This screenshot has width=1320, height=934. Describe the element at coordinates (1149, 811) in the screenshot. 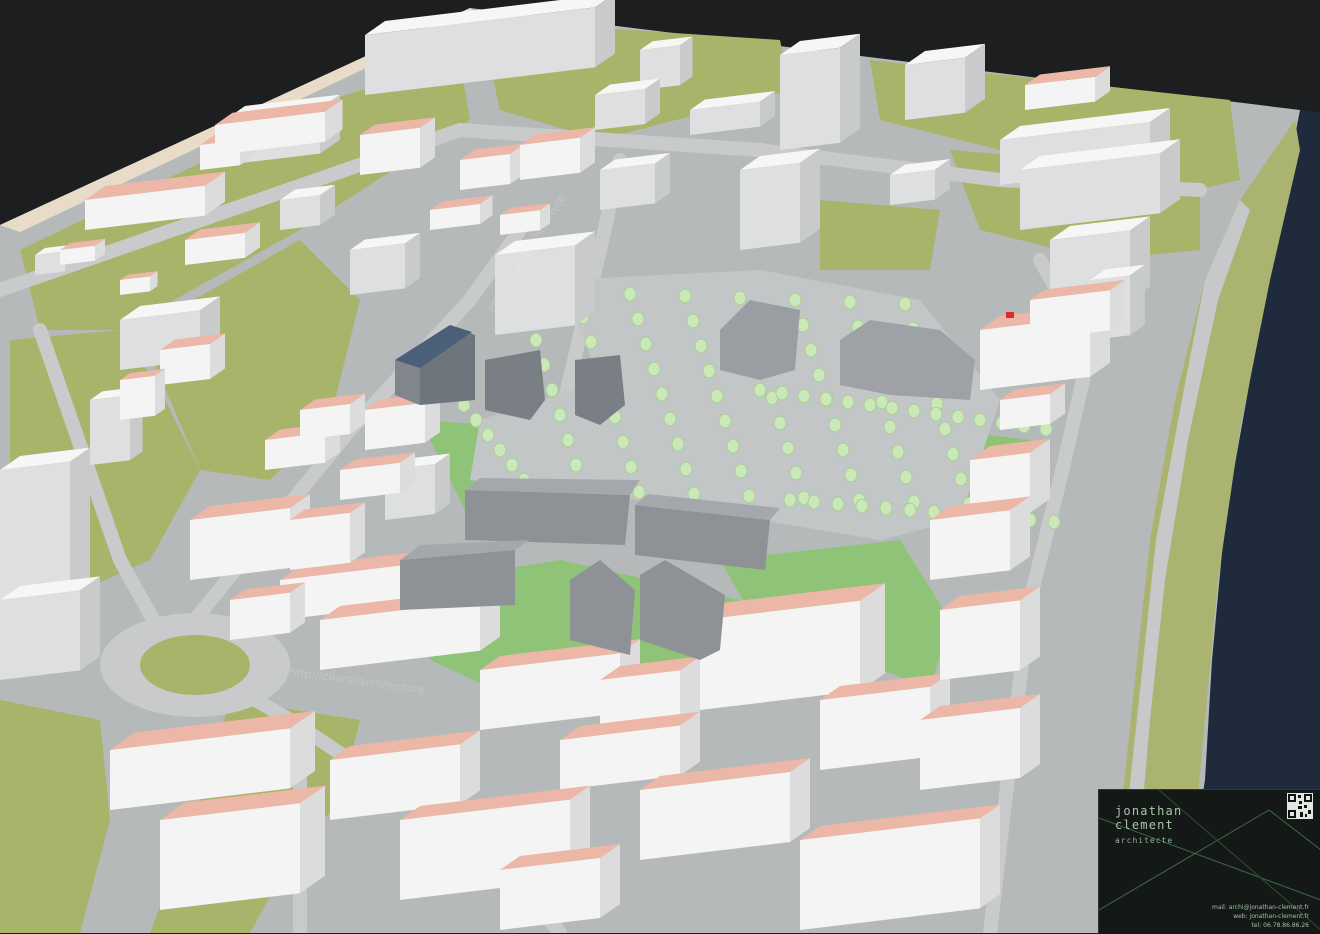

I see `brand-name-line1: jonathan` at that location.